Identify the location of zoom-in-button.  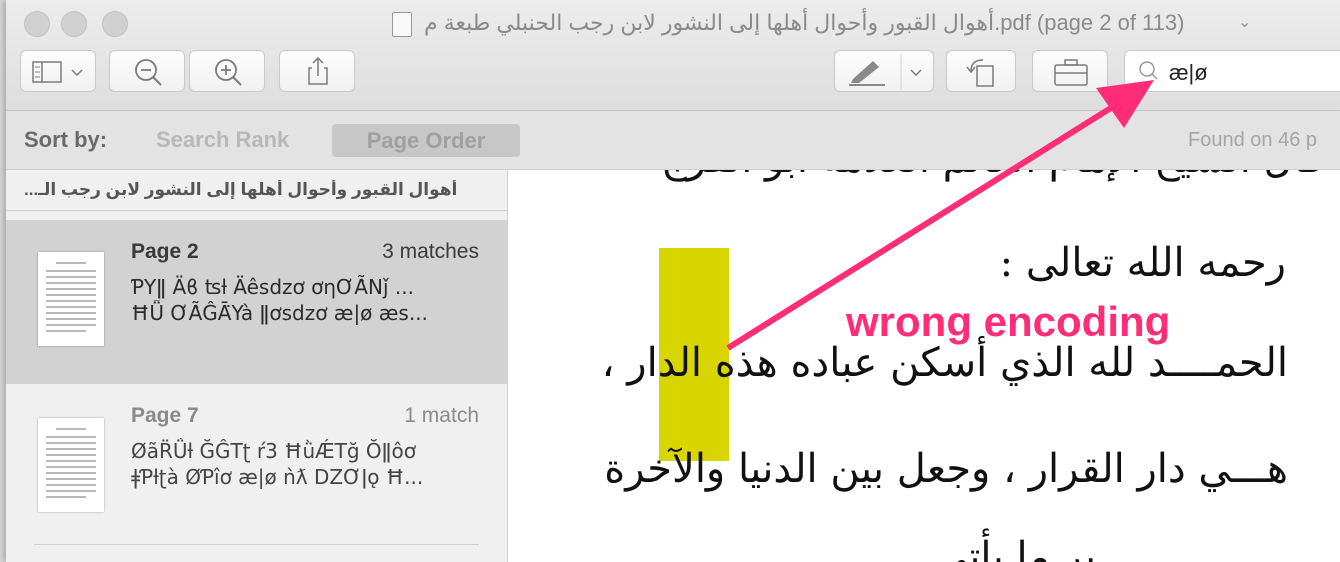
(227, 71).